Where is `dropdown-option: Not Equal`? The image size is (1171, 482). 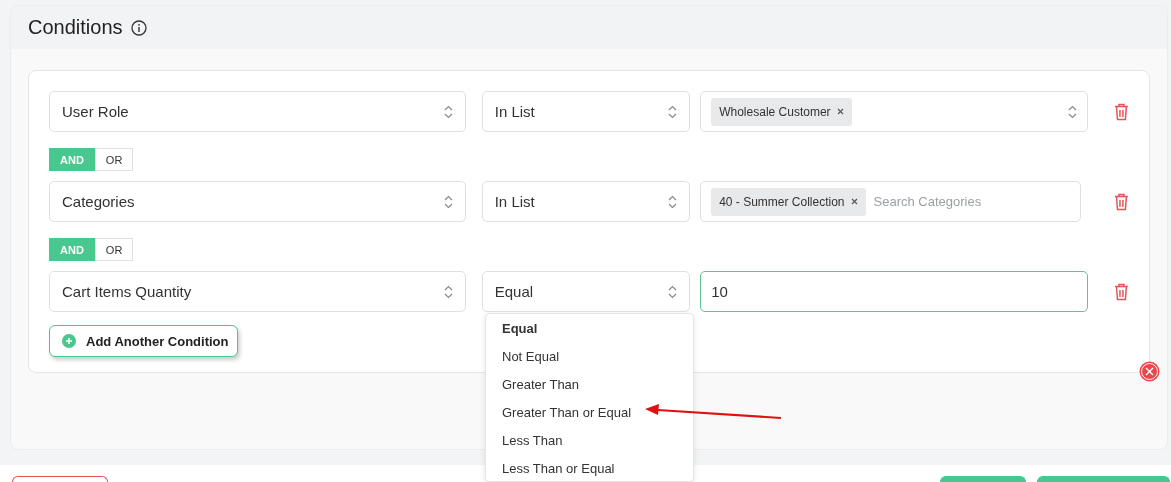 dropdown-option: Not Equal is located at coordinates (531, 356).